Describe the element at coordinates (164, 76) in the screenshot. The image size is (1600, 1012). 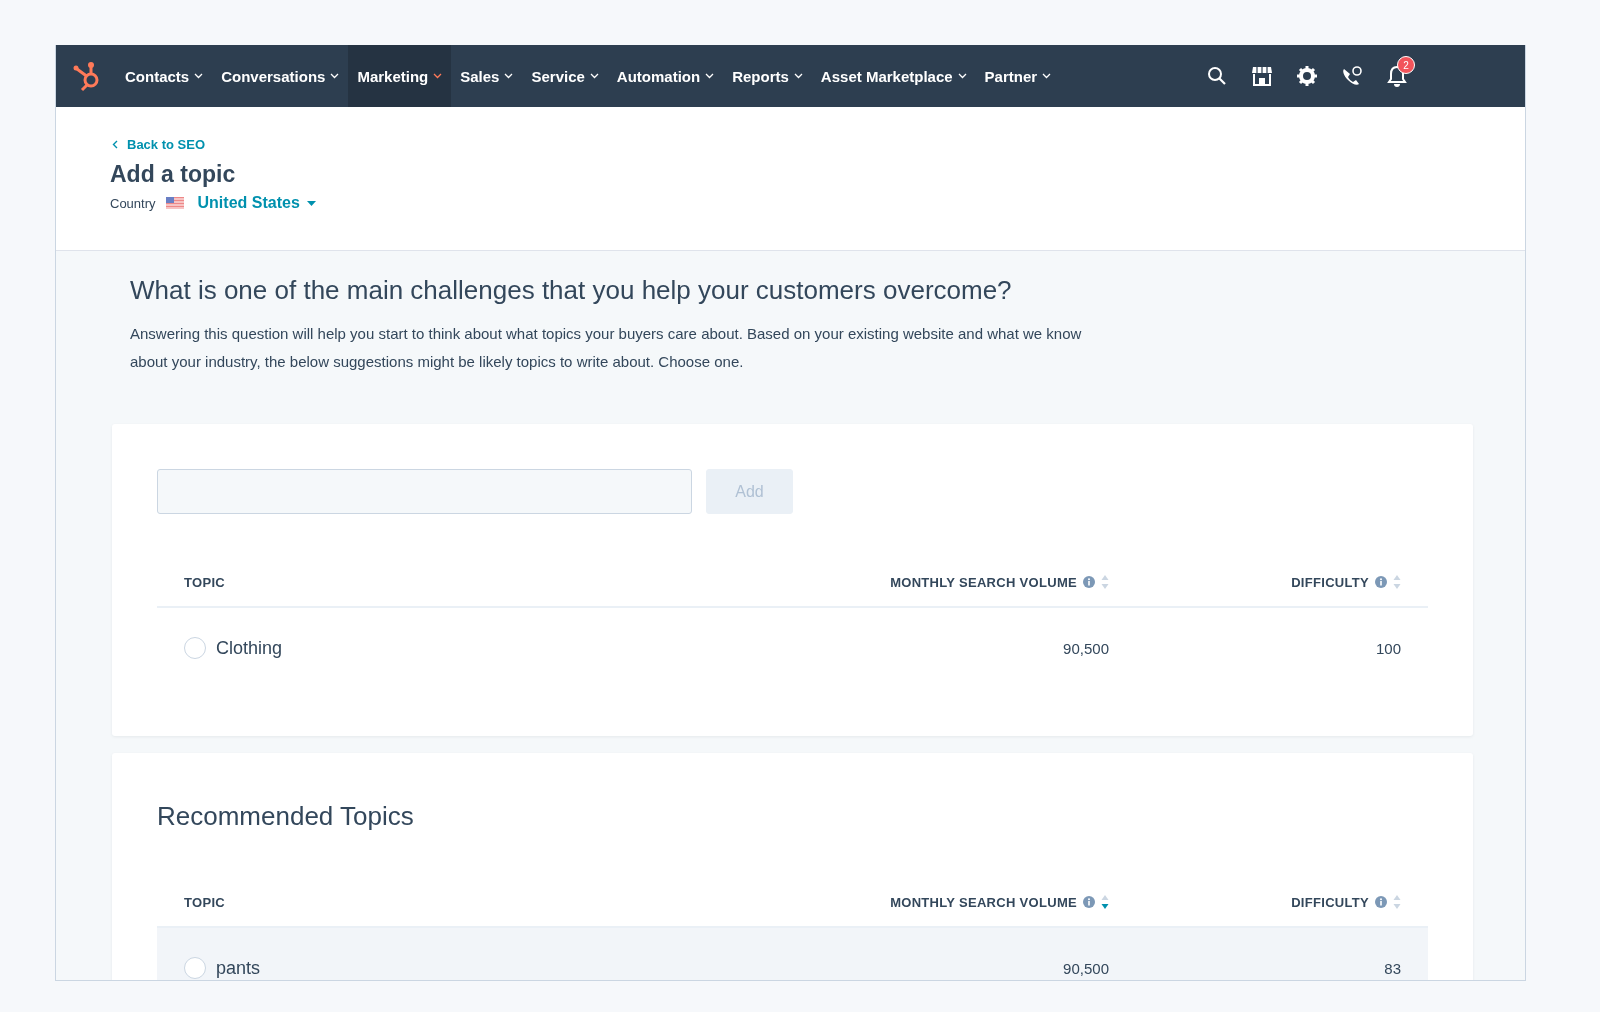
I see `nav-menu-item: Contacts` at that location.